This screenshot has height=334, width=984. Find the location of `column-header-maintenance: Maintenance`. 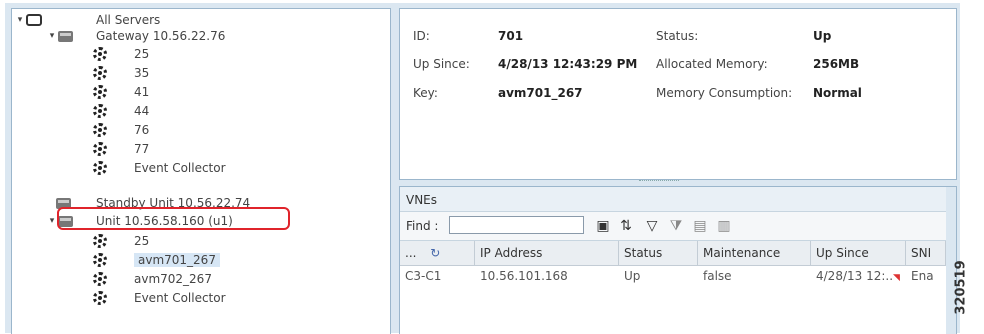

column-header-maintenance: Maintenance is located at coordinates (754, 253).